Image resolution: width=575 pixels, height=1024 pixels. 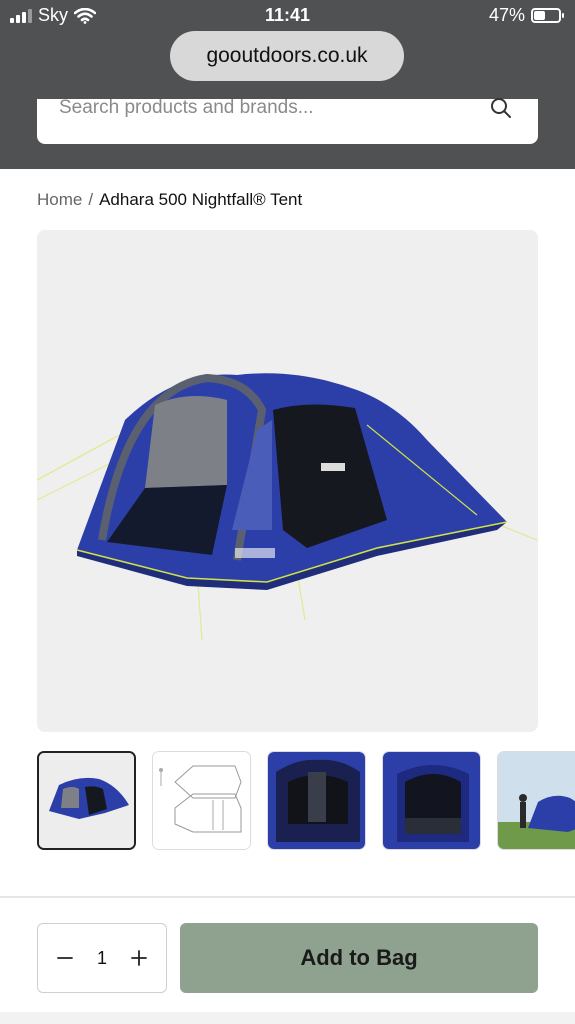 I want to click on thumb-tent-outdoor, so click(x=536, y=800).